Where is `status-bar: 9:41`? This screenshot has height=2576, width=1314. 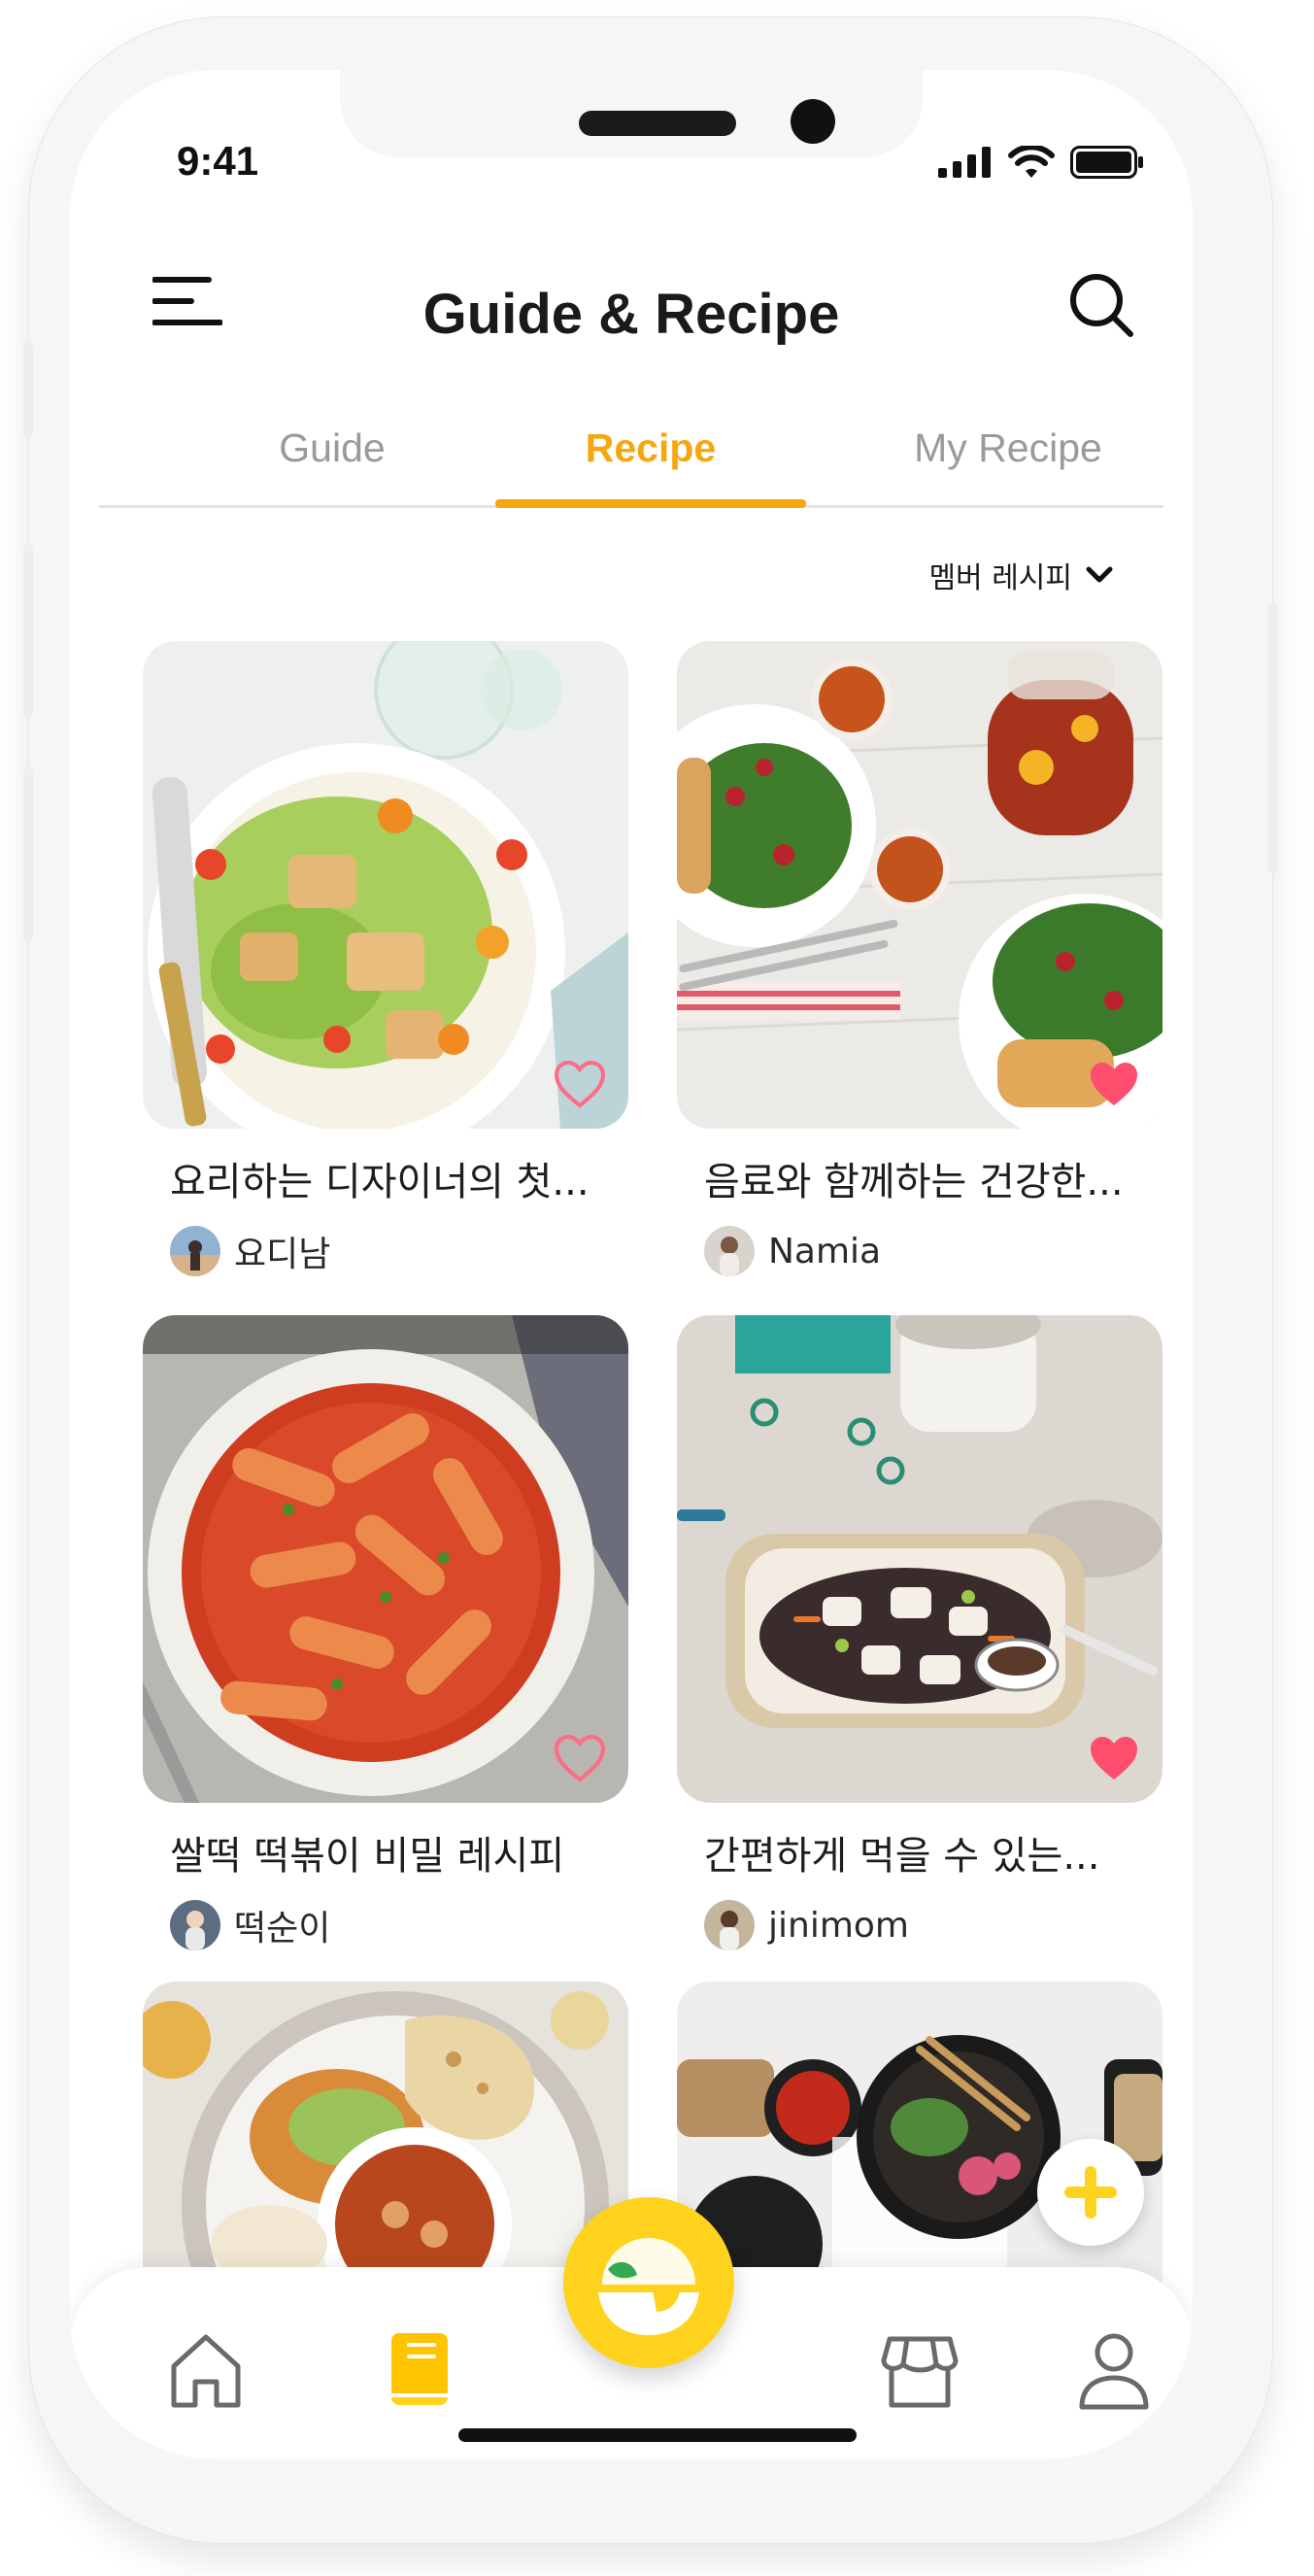 status-bar: 9:41 is located at coordinates (631, 138).